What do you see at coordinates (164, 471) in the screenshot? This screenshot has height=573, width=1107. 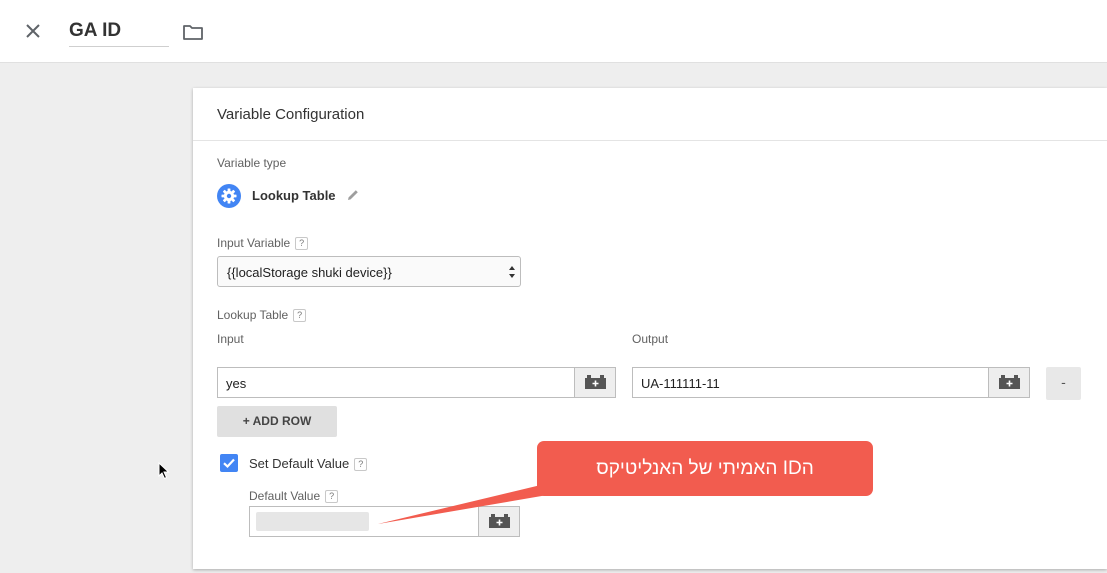 I see `mouse-cursor-icon` at bounding box center [164, 471].